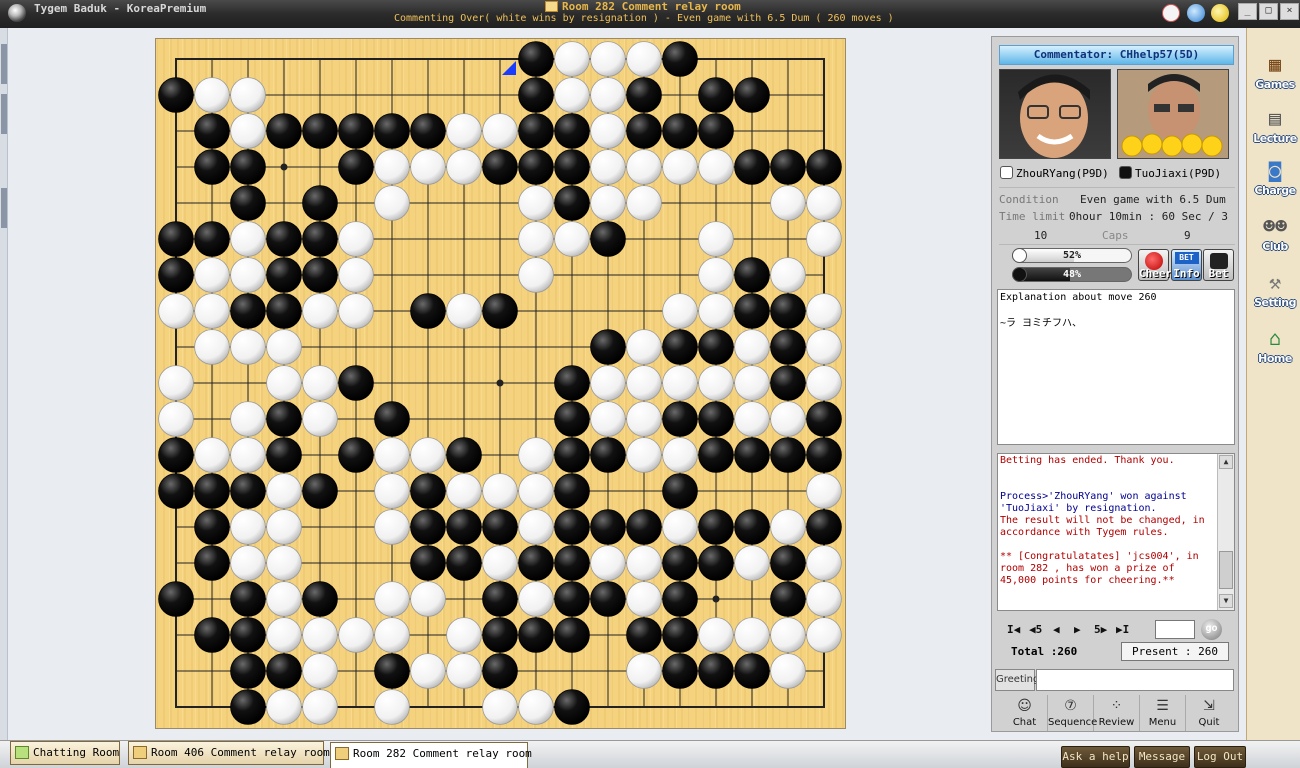 The width and height of the screenshot is (1300, 768). I want to click on sequence-button: ⑦ Sequence, so click(1072, 713).